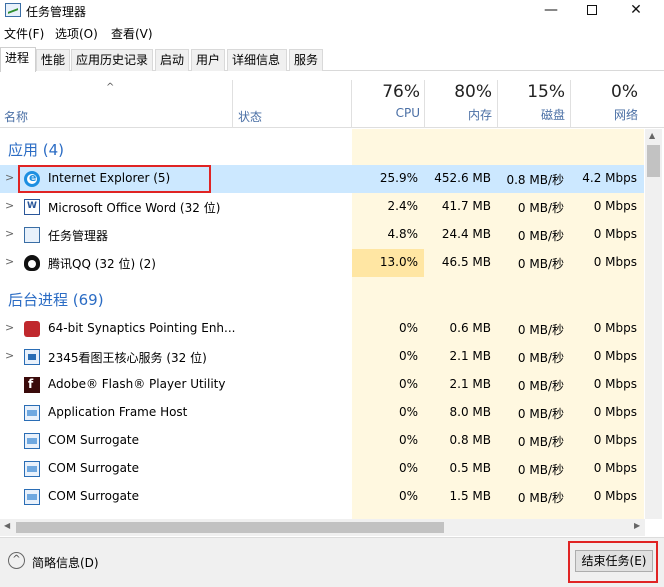 This screenshot has width=664, height=587. Describe the element at coordinates (470, 496) in the screenshot. I see `memory-value: 1.5 MB` at that location.